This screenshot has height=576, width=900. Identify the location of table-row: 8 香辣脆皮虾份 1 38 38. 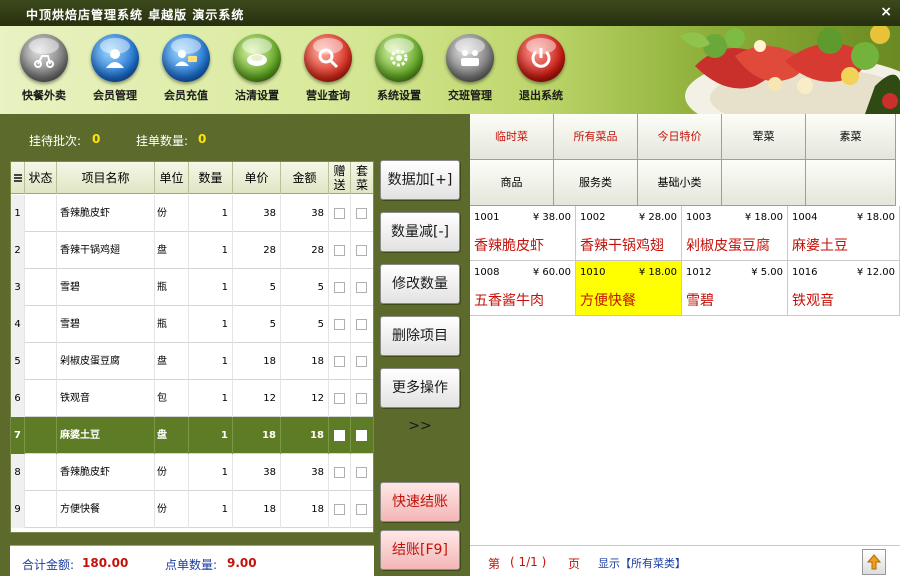
(192, 472).